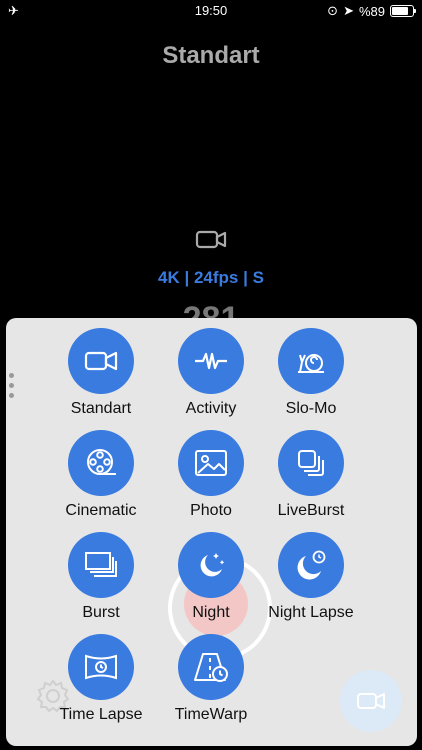 This screenshot has width=422, height=750. What do you see at coordinates (211, 667) in the screenshot?
I see `road-clock-icon` at bounding box center [211, 667].